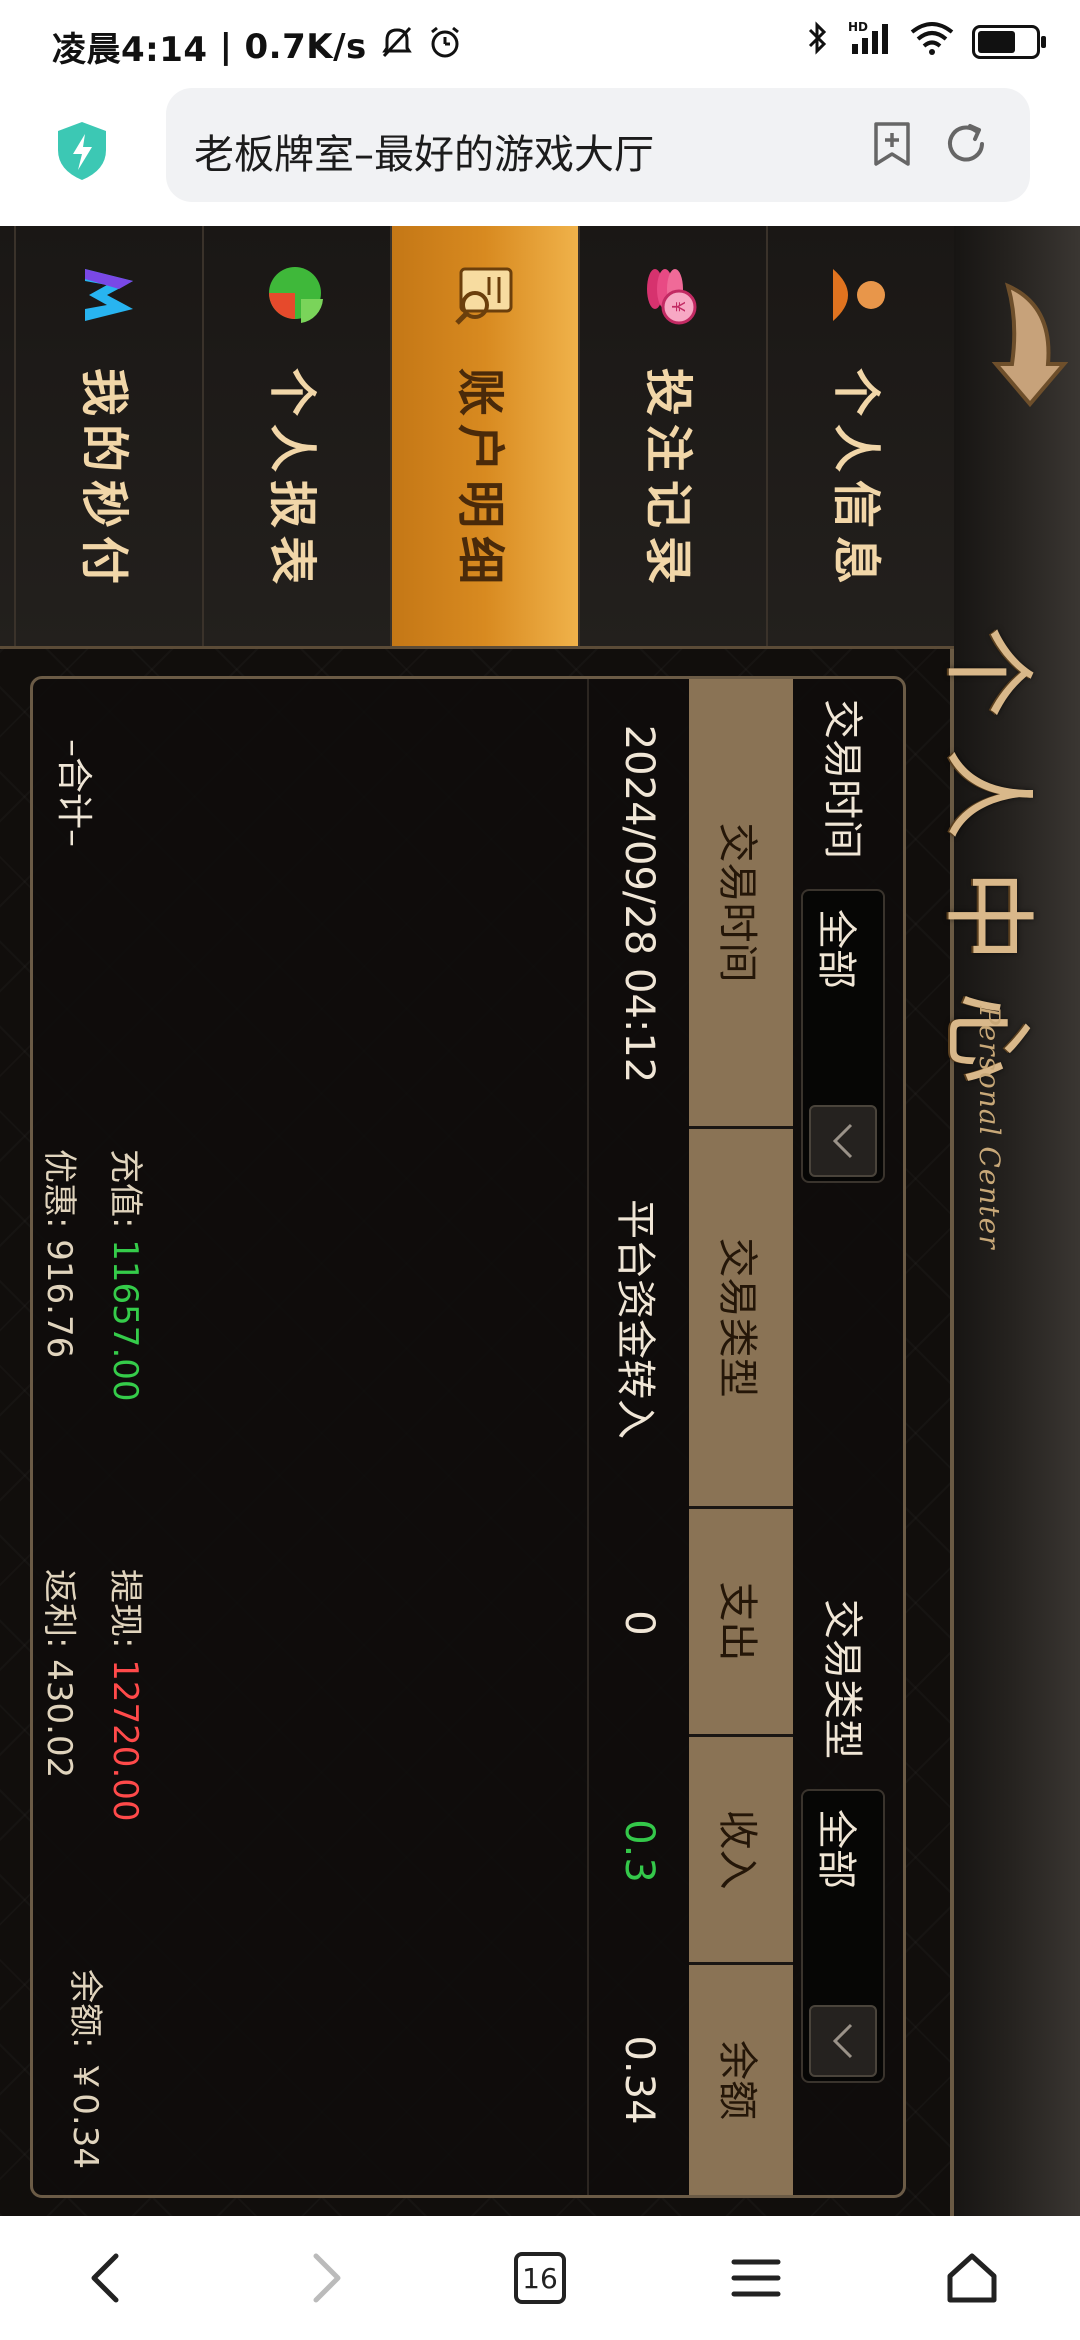 This screenshot has width=1080, height=2340. I want to click on pie-chart-icon, so click(297, 295).